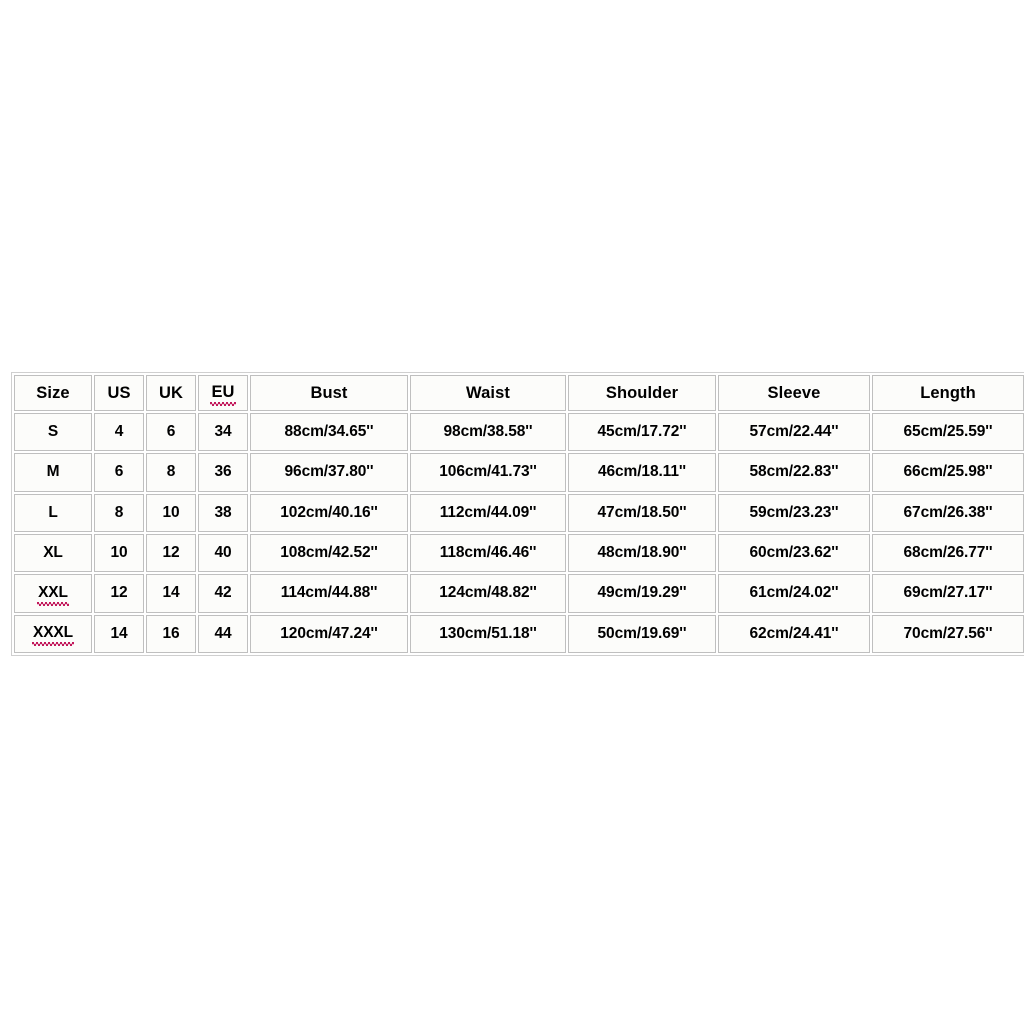 The height and width of the screenshot is (1024, 1024). I want to click on cell-value: 118cm/46.46'', so click(488, 553).